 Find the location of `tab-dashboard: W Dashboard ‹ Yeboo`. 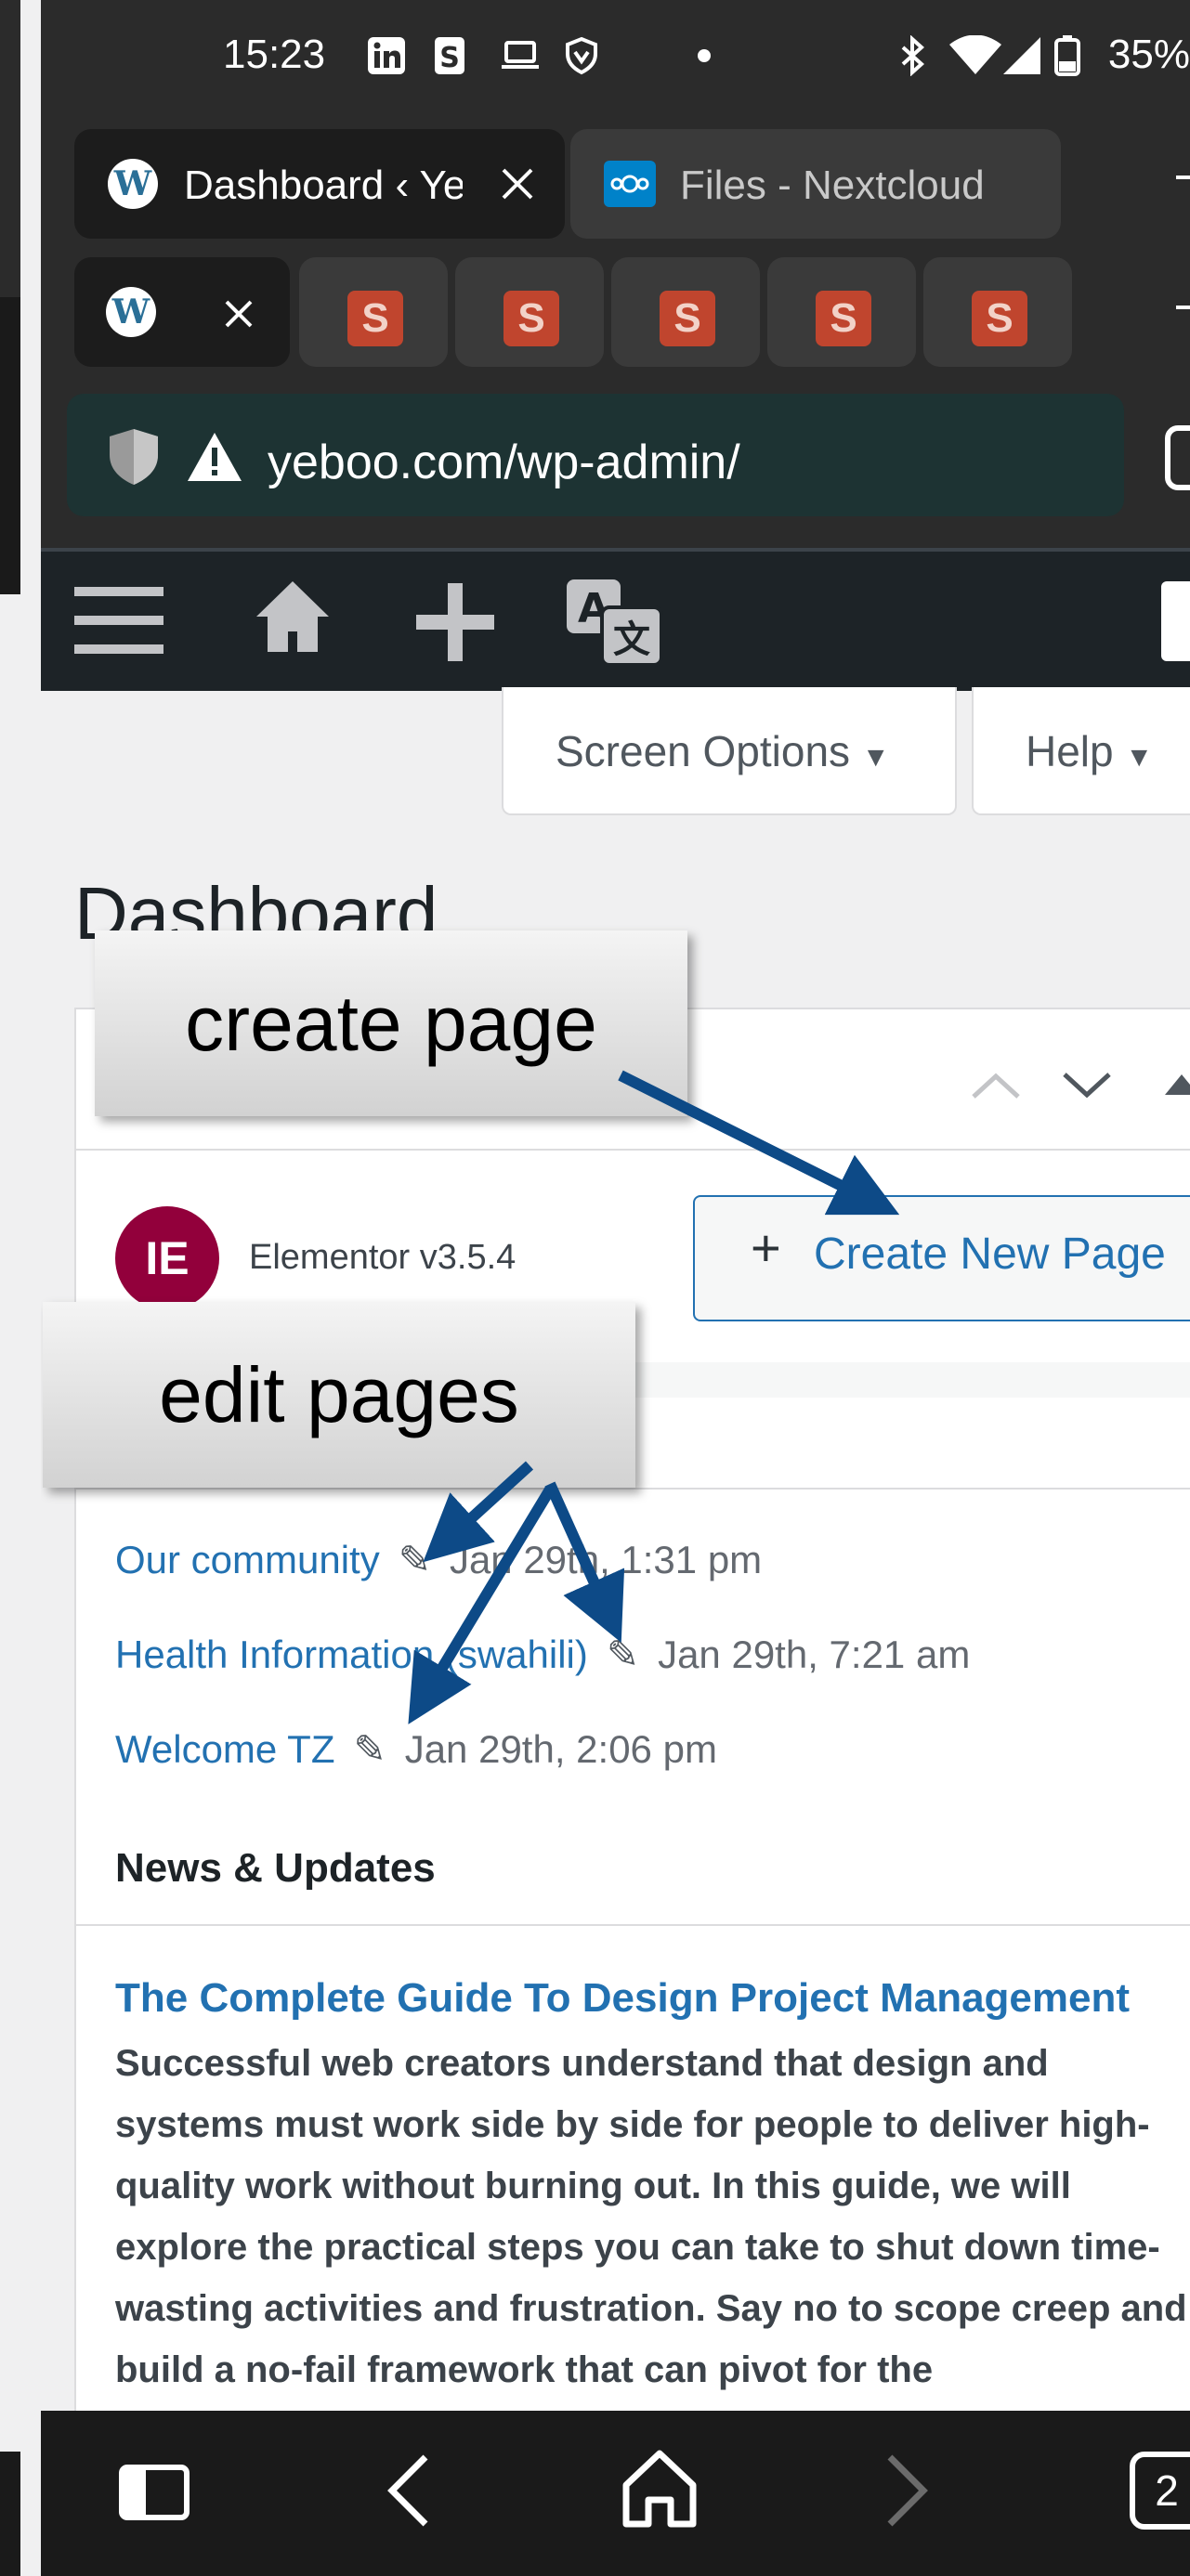

tab-dashboard: W Dashboard ‹ Yeboo is located at coordinates (319, 184).